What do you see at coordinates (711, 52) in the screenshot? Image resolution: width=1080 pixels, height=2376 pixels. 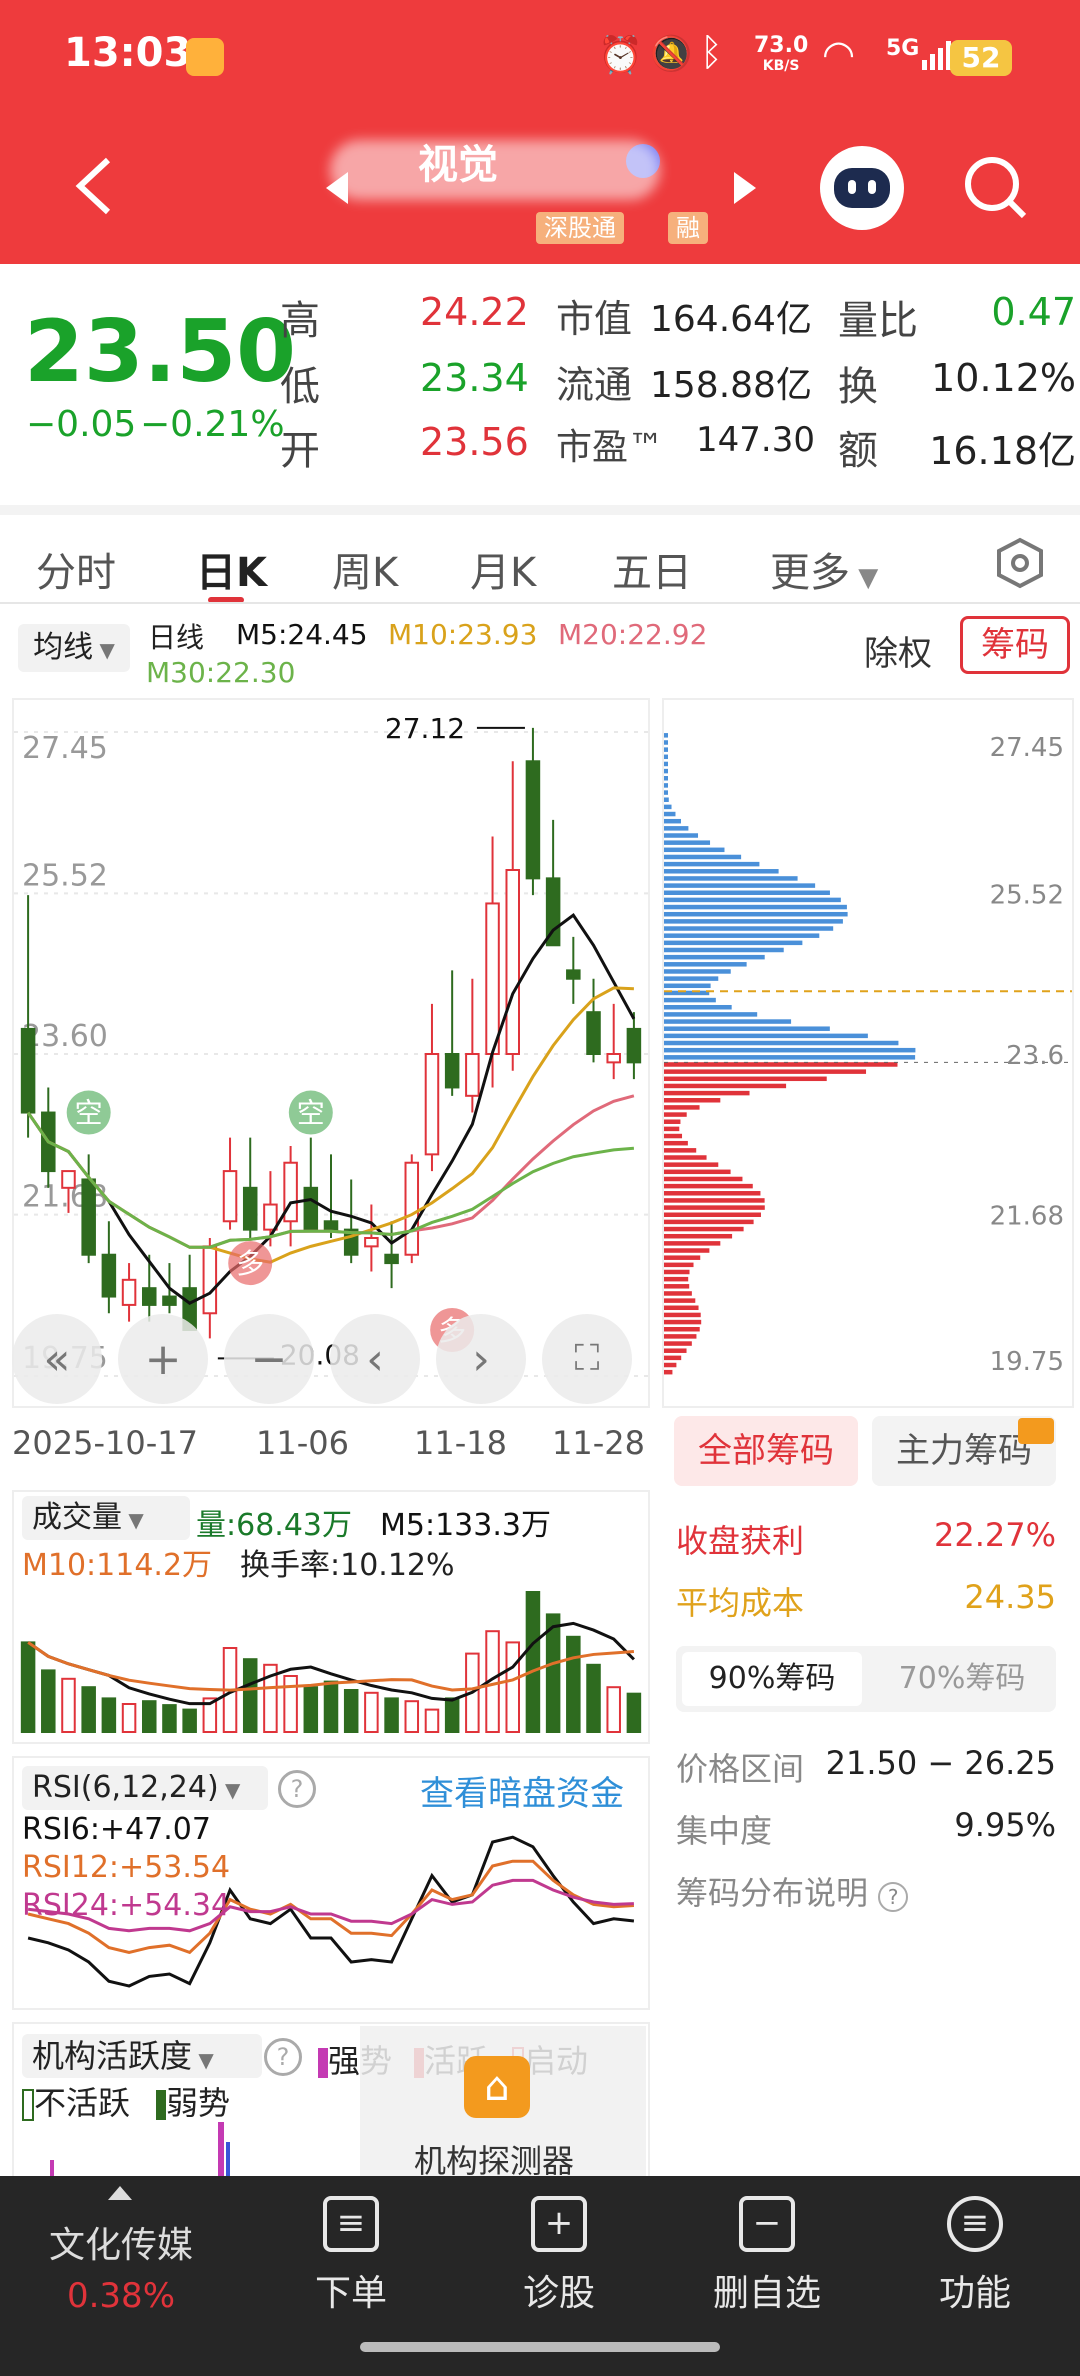 I see `bluetooth-icon: ᛒ` at bounding box center [711, 52].